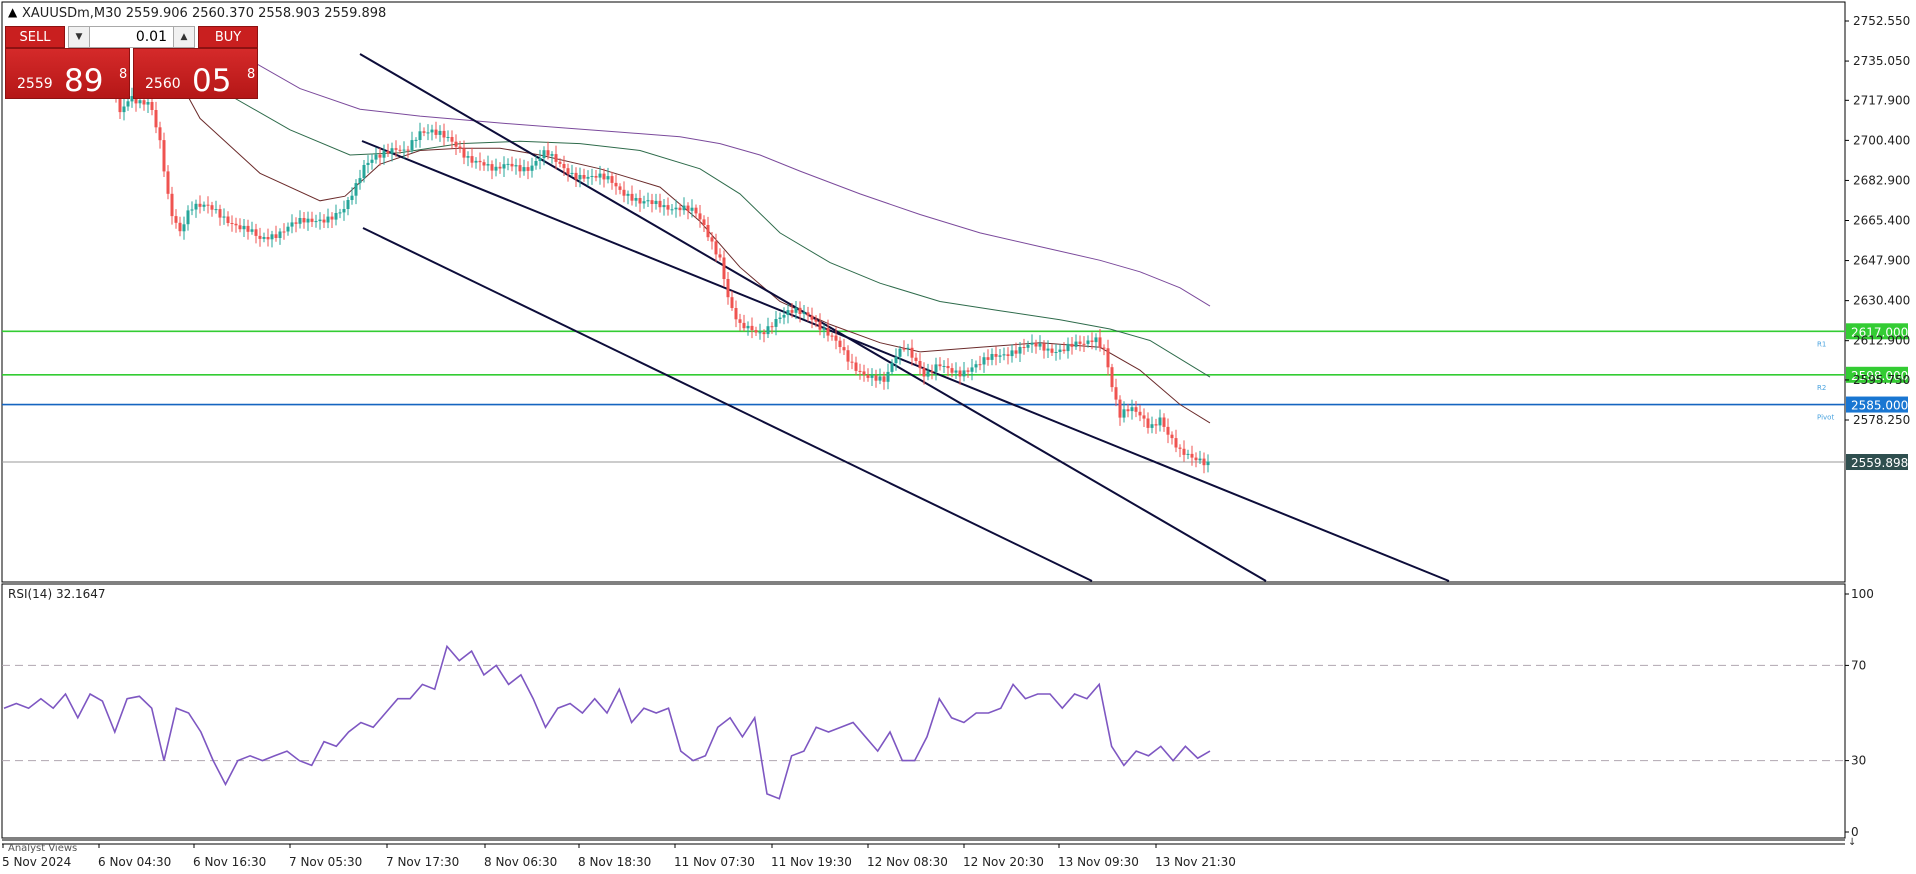  Describe the element at coordinates (42, 848) in the screenshot. I see `analyst-views-tab: Analyst Views` at that location.